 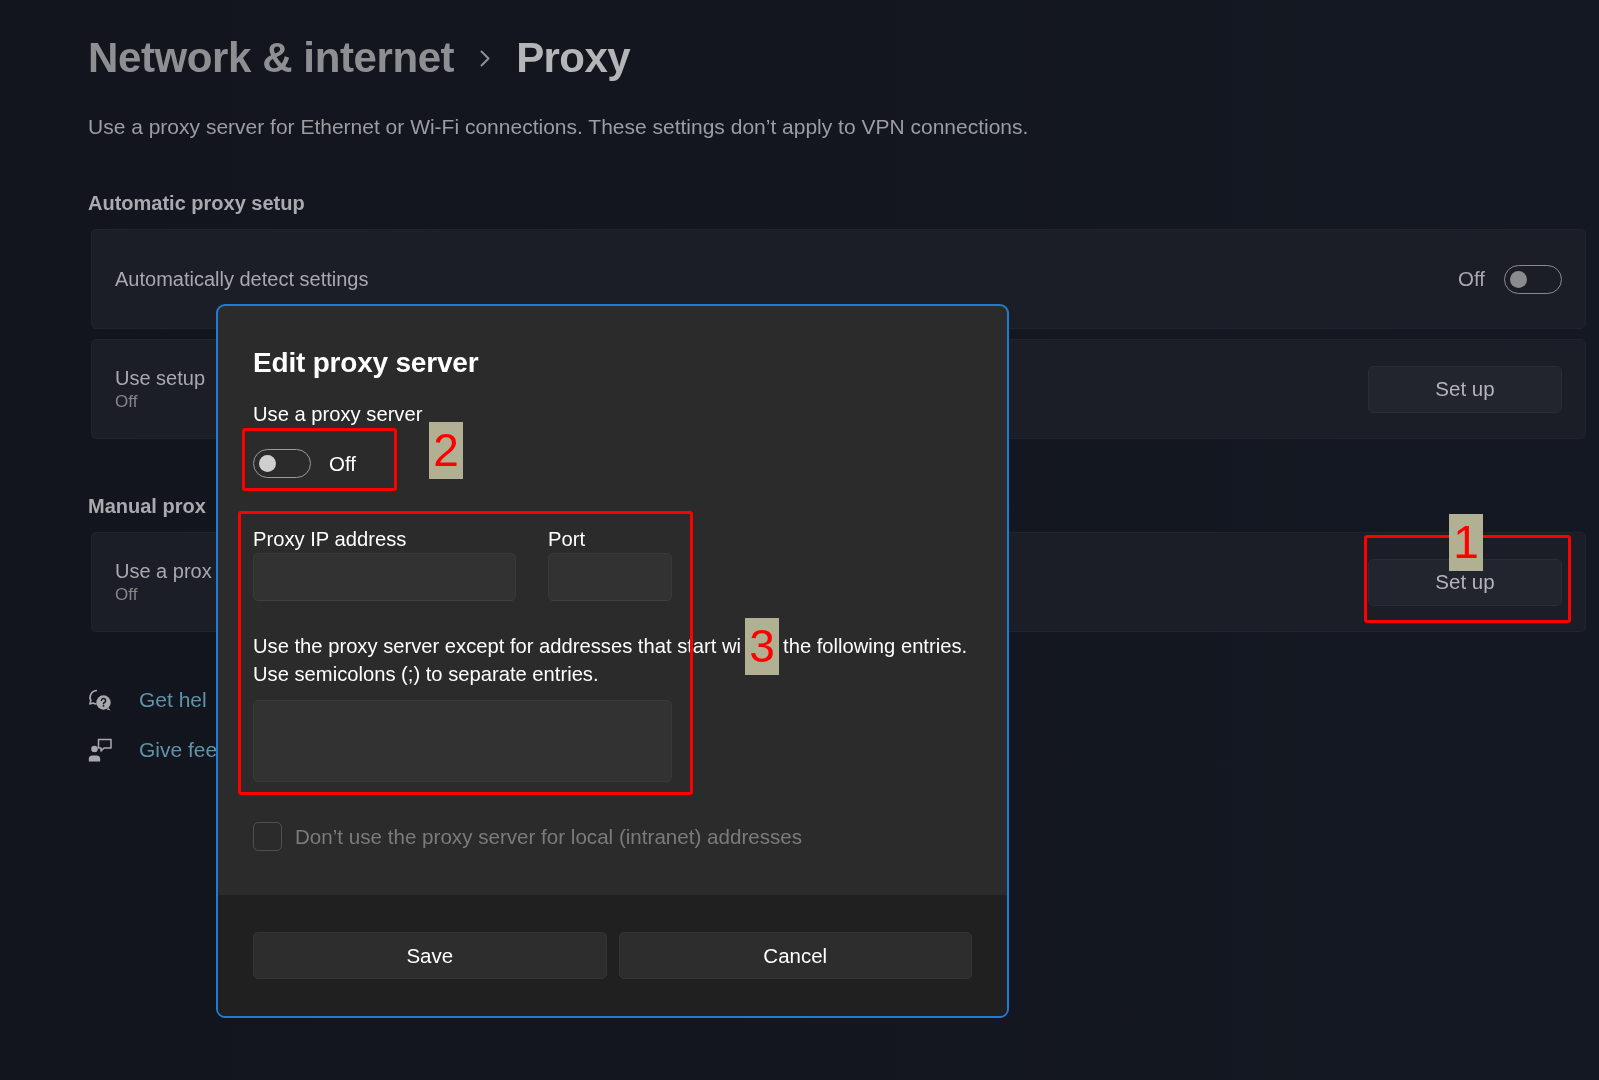 I want to click on section-heading: Automatic proxy setup, so click(x=196, y=203).